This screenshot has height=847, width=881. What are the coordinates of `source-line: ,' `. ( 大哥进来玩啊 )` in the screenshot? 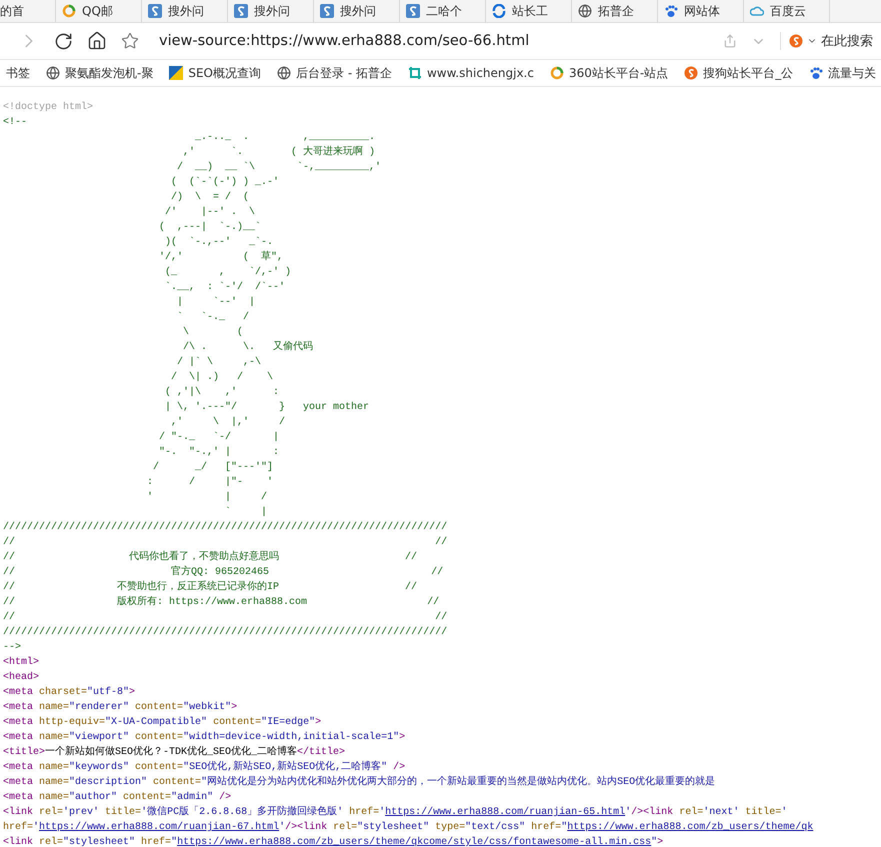 It's located at (279, 152).